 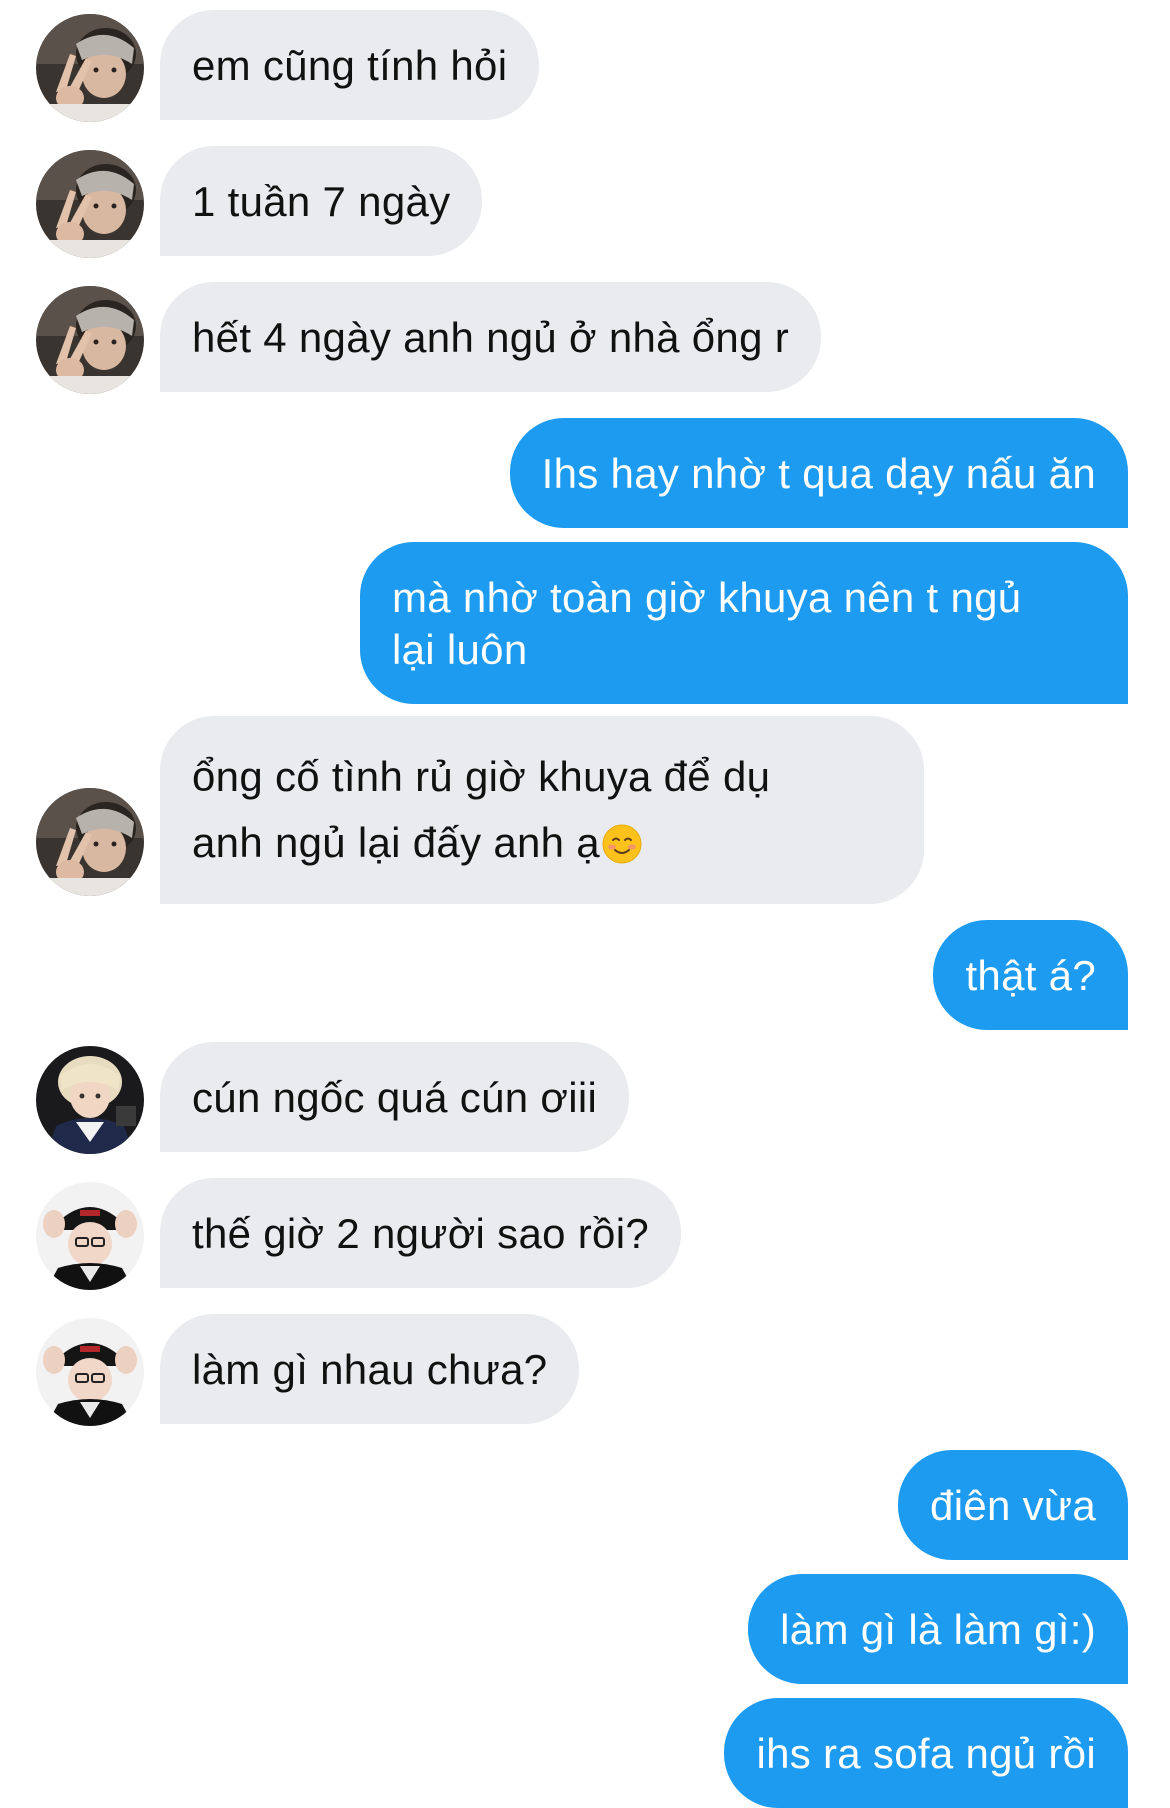 What do you see at coordinates (707, 597) in the screenshot?
I see `message-text-line-1: mà nhờ toàn giờ khuya nên t ngủ` at bounding box center [707, 597].